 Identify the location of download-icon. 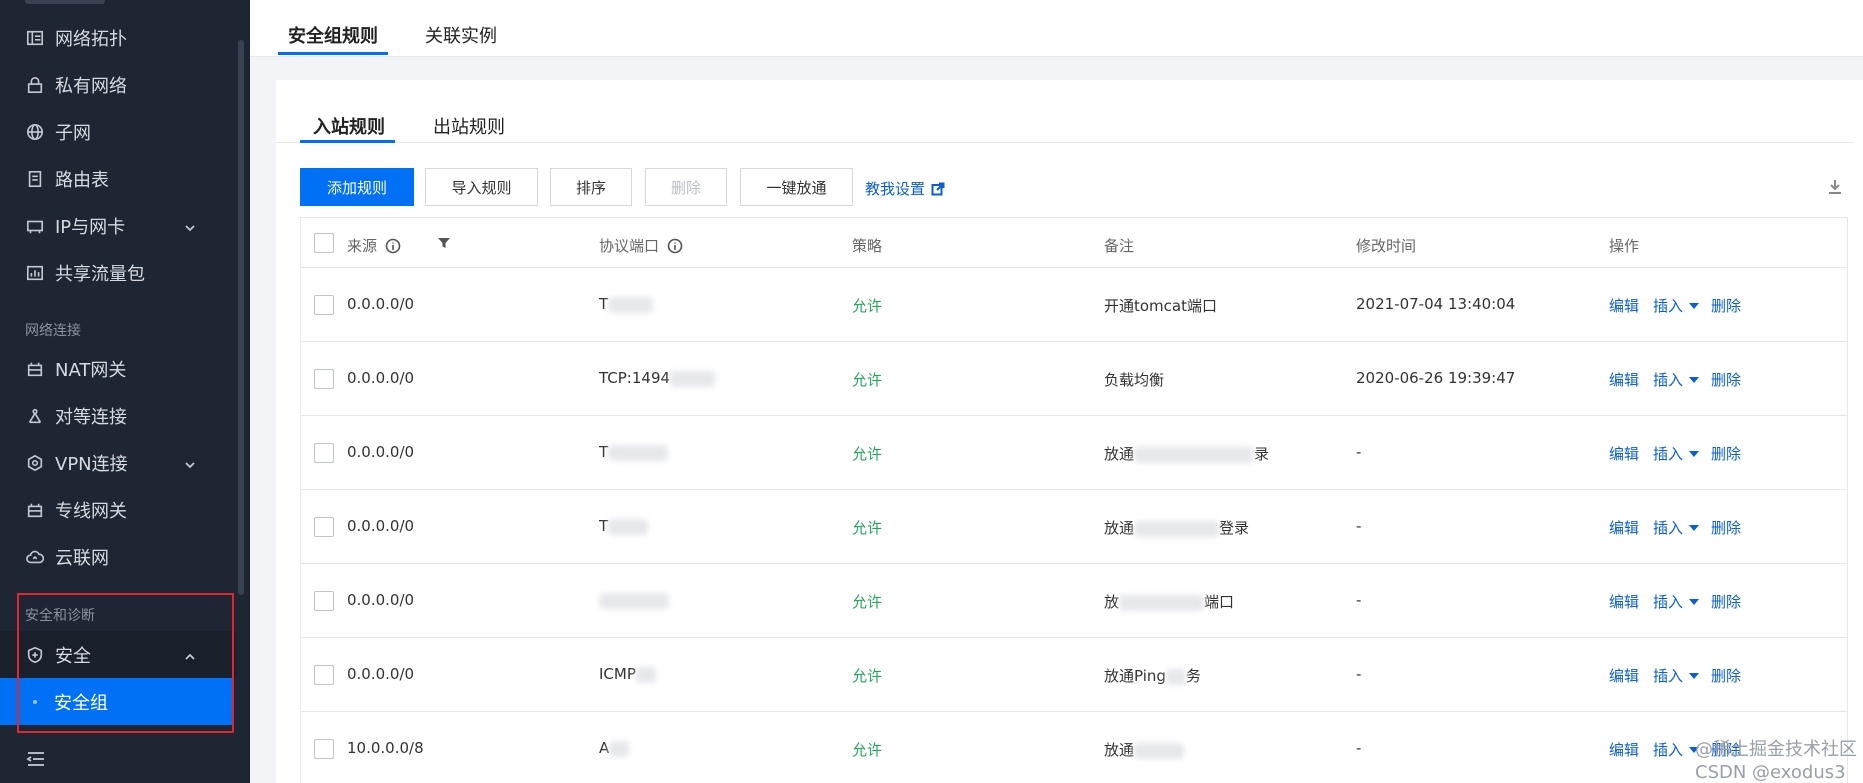
(1835, 187).